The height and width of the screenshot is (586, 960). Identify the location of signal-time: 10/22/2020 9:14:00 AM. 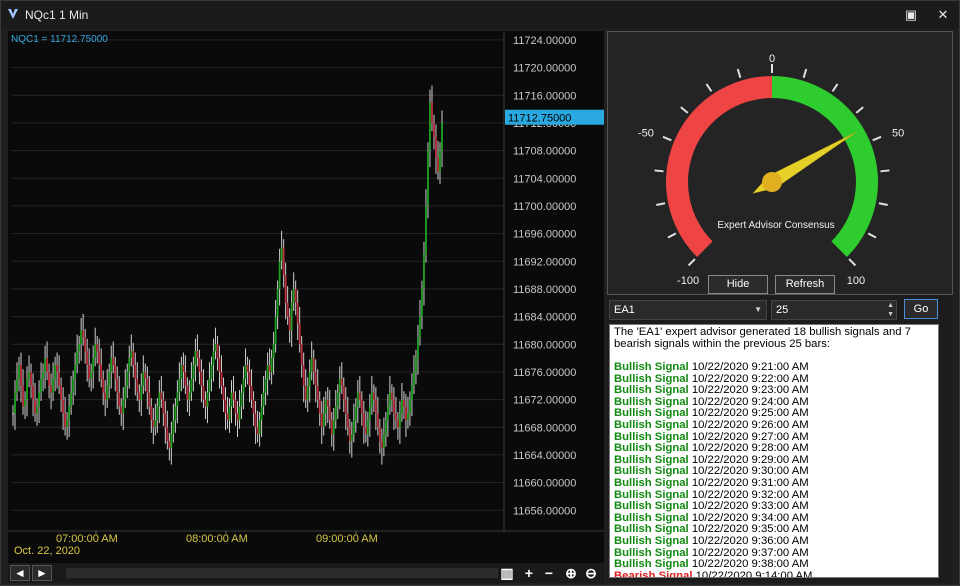
(752, 573).